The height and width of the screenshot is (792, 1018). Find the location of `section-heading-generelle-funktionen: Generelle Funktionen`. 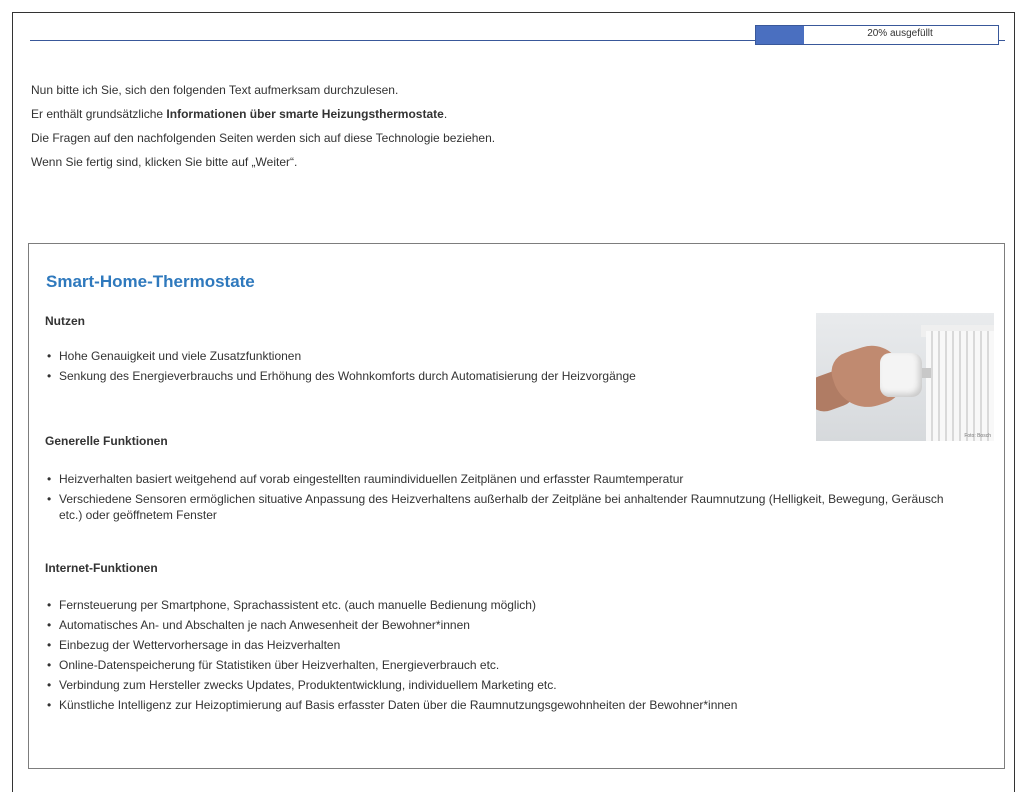

section-heading-generelle-funktionen: Generelle Funktionen is located at coordinates (106, 441).